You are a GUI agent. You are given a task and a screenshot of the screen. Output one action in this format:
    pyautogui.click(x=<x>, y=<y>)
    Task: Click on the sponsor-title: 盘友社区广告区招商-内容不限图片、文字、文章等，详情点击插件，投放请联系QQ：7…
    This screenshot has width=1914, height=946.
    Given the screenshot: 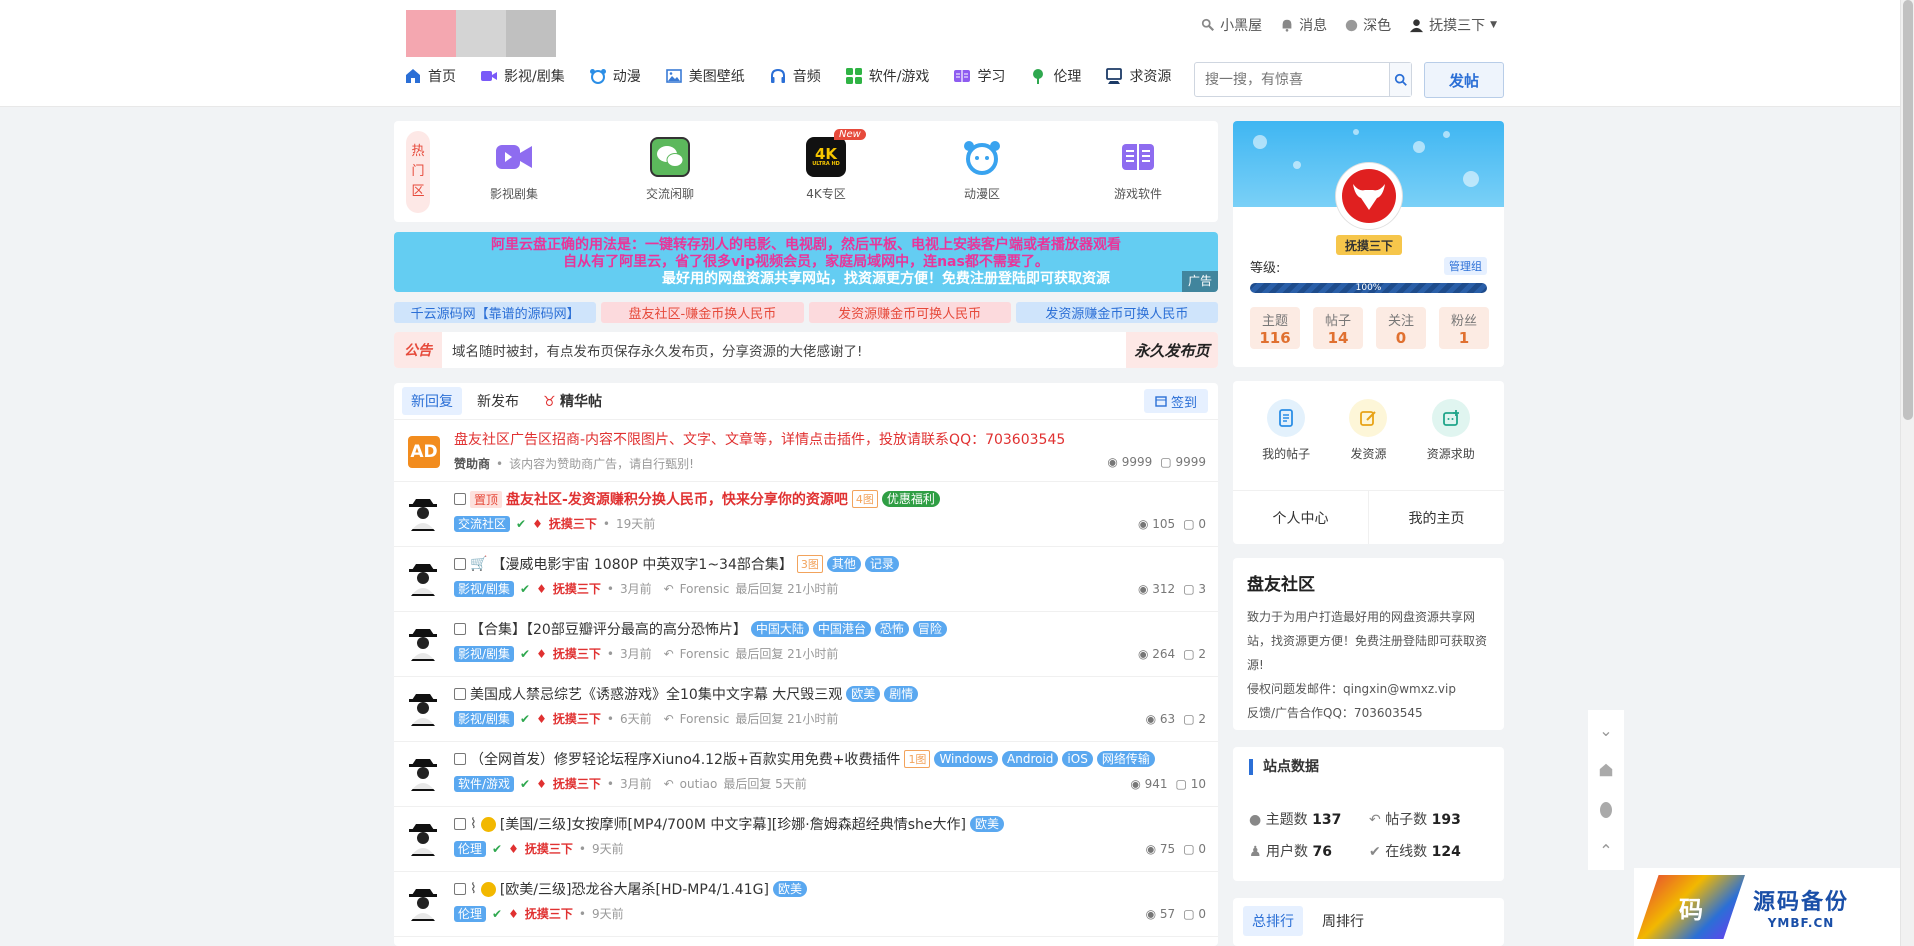 What is the action you would take?
    pyautogui.click(x=759, y=439)
    